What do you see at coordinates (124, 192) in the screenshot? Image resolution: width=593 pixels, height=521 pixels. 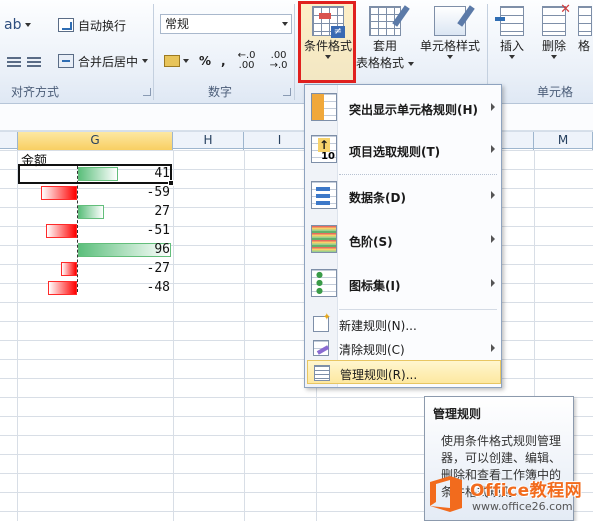 I see `cell-value: -59` at bounding box center [124, 192].